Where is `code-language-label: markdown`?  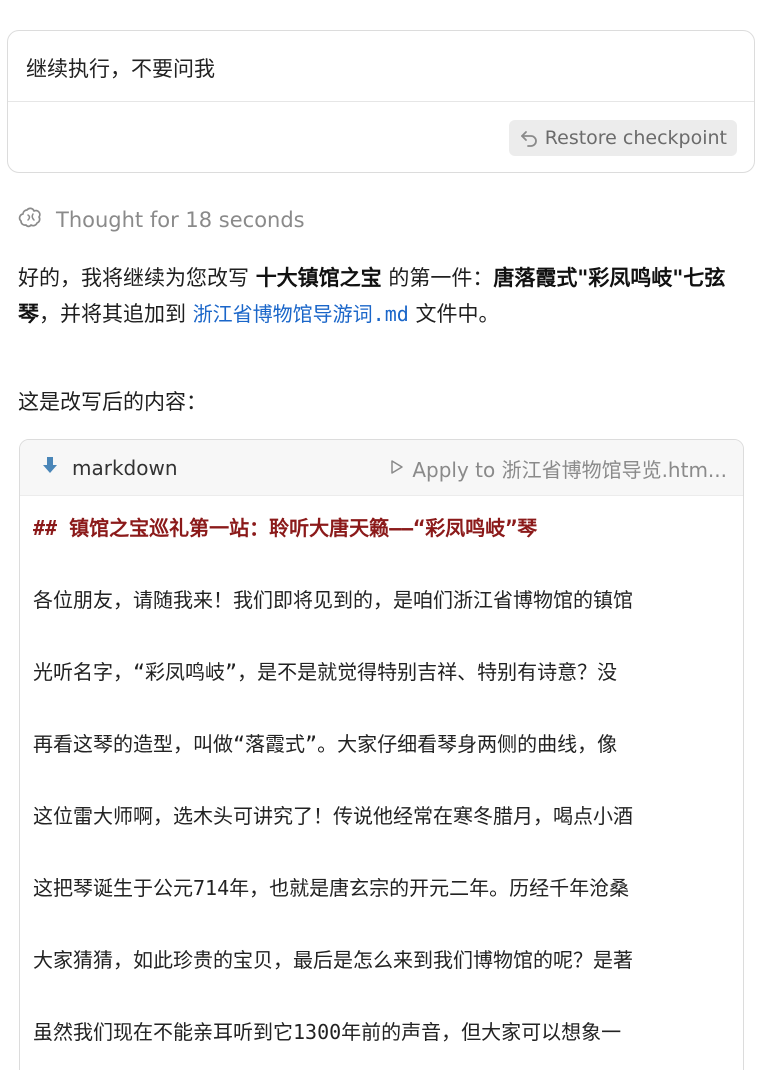 code-language-label: markdown is located at coordinates (125, 468).